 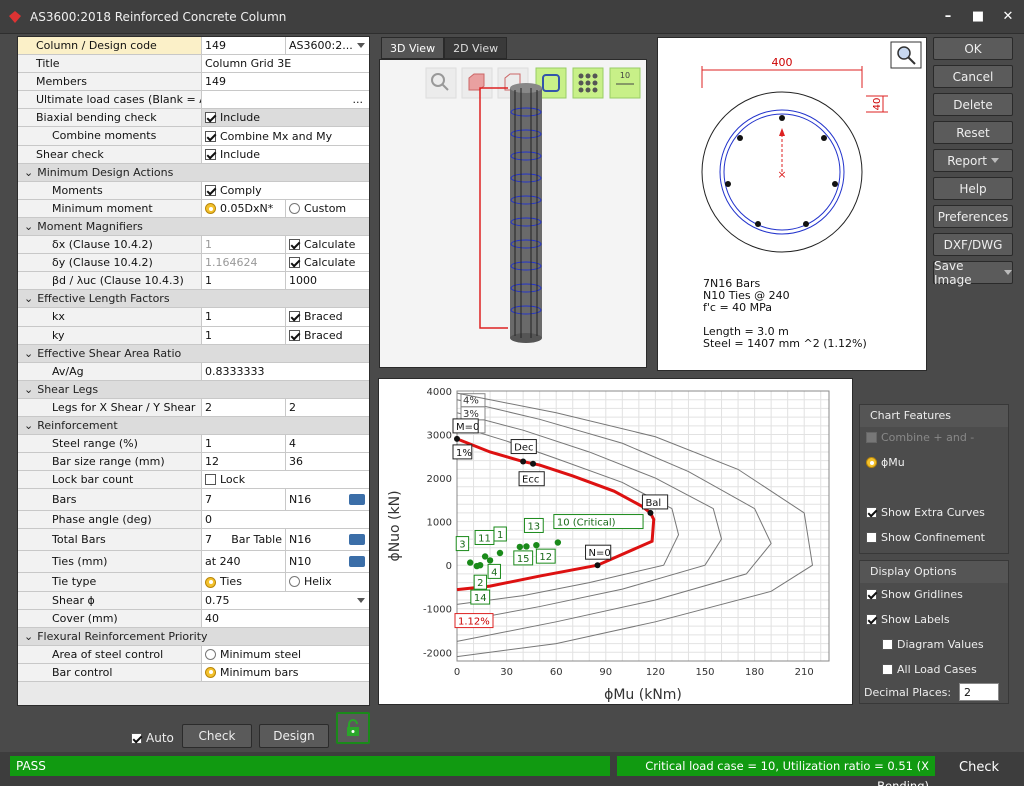 I want to click on auto-checkbox, so click(x=136, y=738).